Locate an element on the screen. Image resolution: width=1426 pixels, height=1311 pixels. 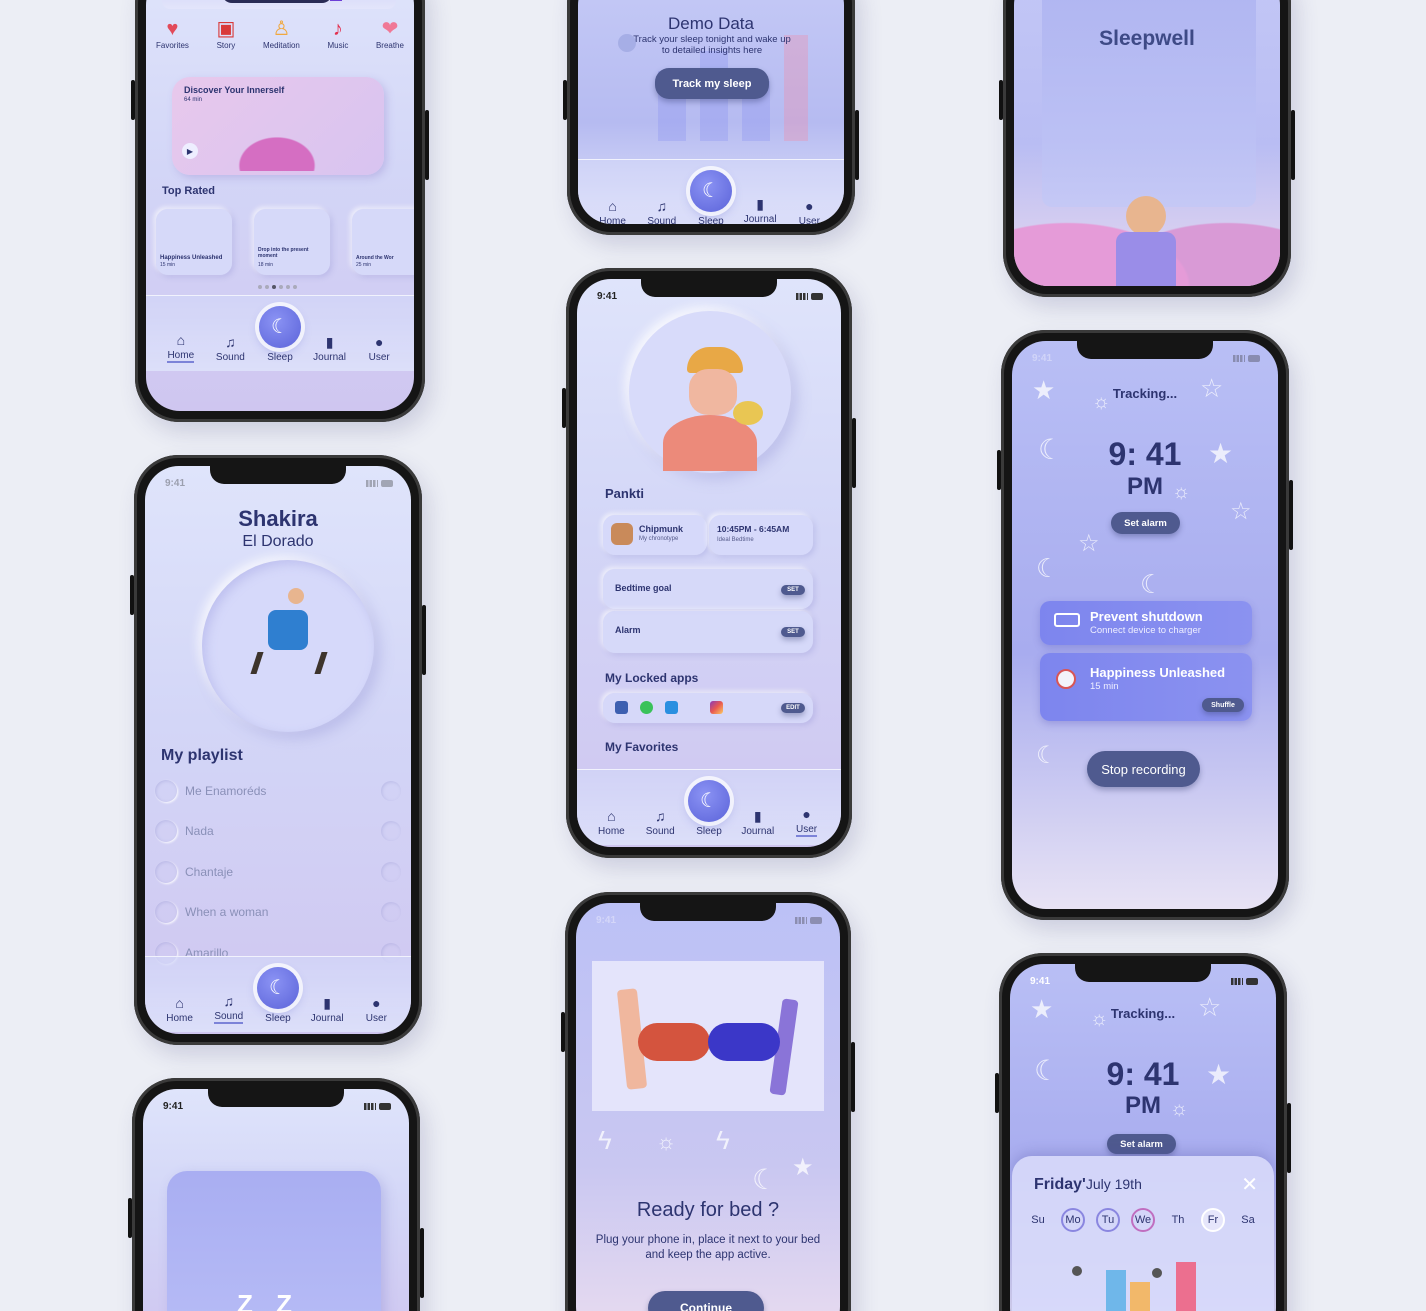
clock-ampm: PM is located at coordinates (1145, 486).